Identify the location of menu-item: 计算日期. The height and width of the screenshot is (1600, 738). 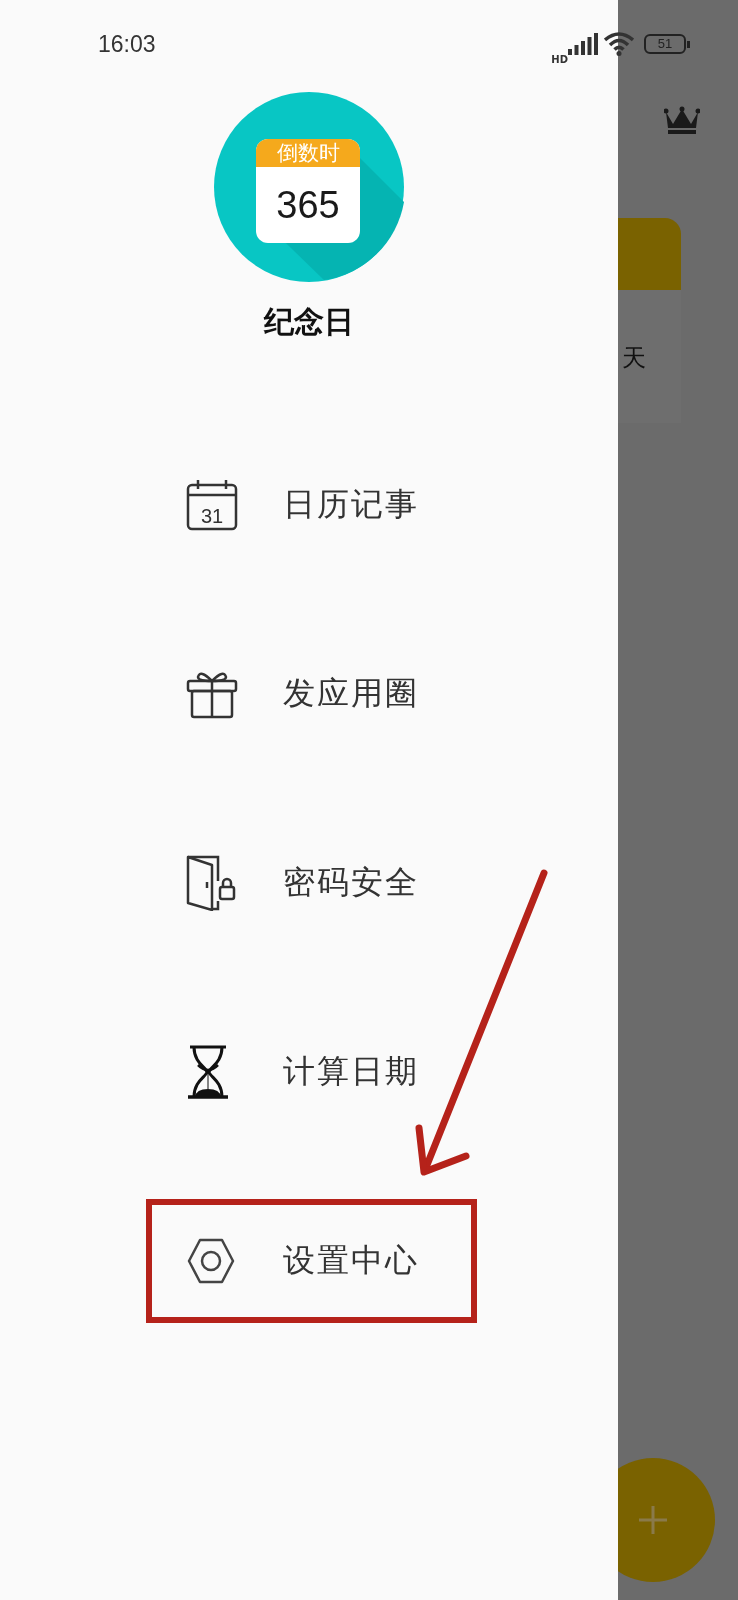
(311, 1071).